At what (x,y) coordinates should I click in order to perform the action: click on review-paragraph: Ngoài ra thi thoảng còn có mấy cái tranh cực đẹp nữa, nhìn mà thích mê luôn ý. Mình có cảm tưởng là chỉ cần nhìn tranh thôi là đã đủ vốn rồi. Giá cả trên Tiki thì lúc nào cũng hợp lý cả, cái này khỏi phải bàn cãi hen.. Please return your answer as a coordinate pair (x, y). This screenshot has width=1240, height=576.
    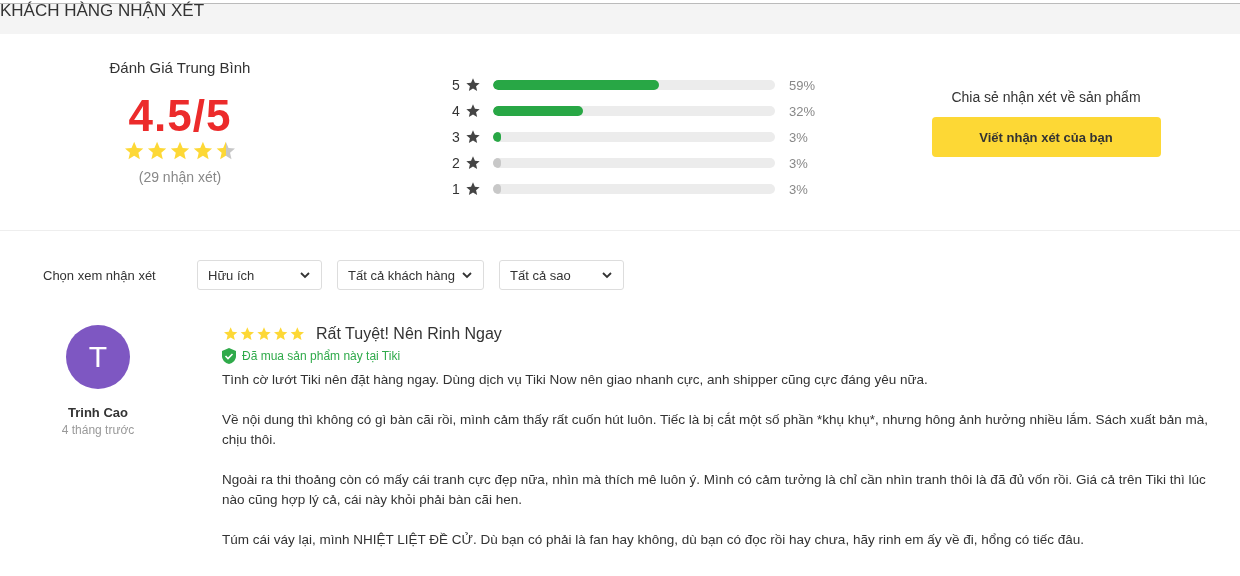
    Looking at the image, I should click on (714, 490).